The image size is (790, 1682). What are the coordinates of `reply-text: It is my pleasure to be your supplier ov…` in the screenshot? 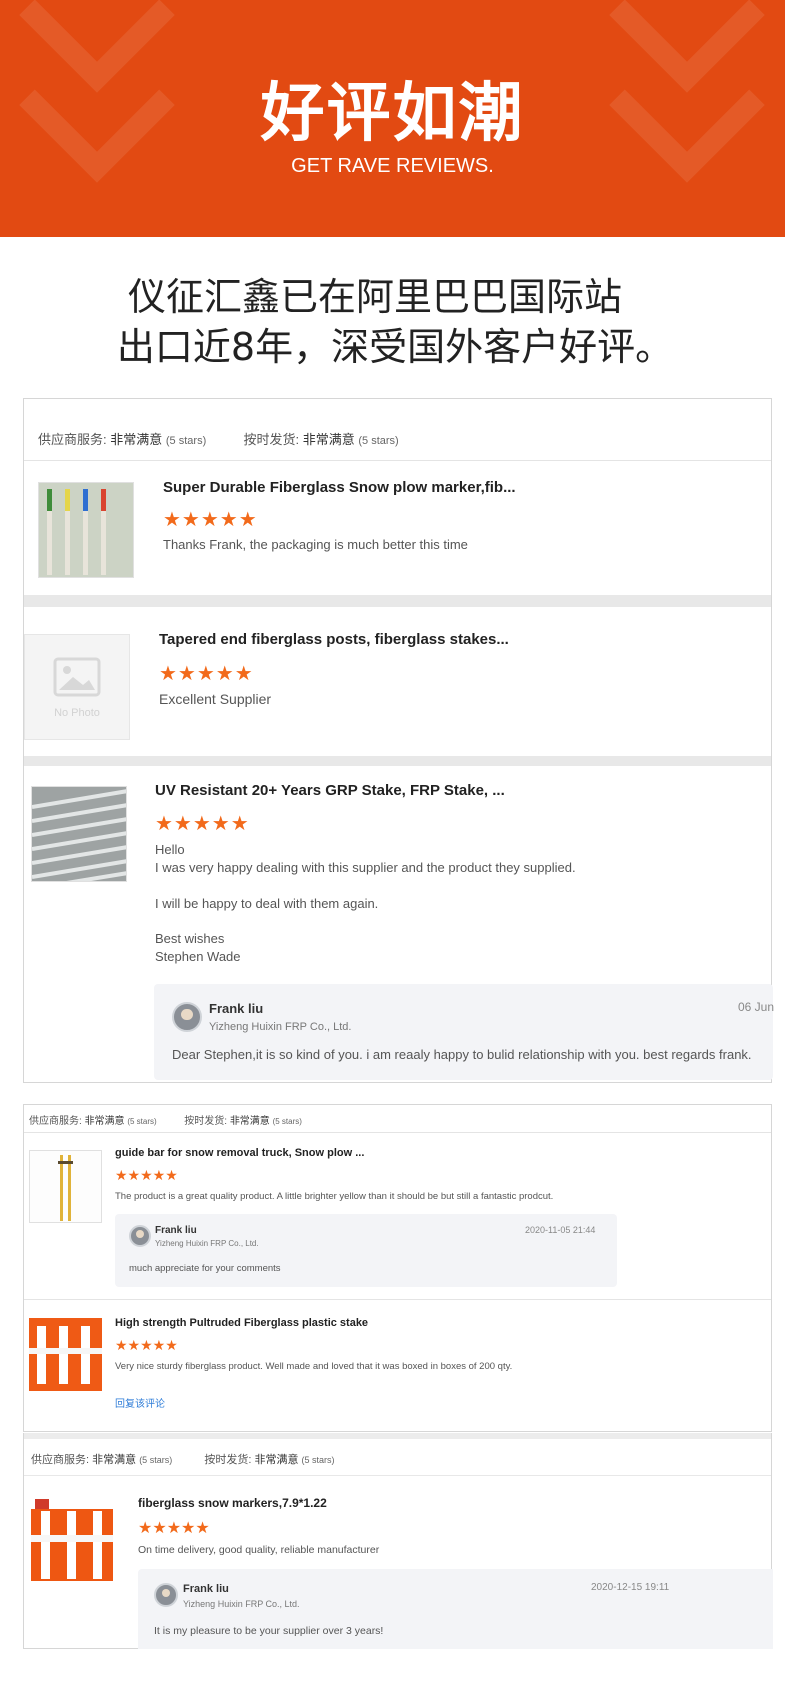 It's located at (269, 1631).